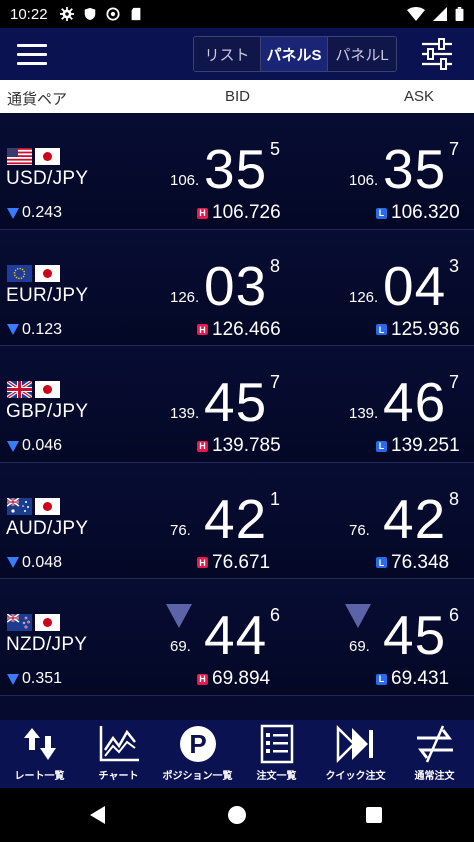  What do you see at coordinates (19, 506) in the screenshot?
I see `flag-au-icon` at bounding box center [19, 506].